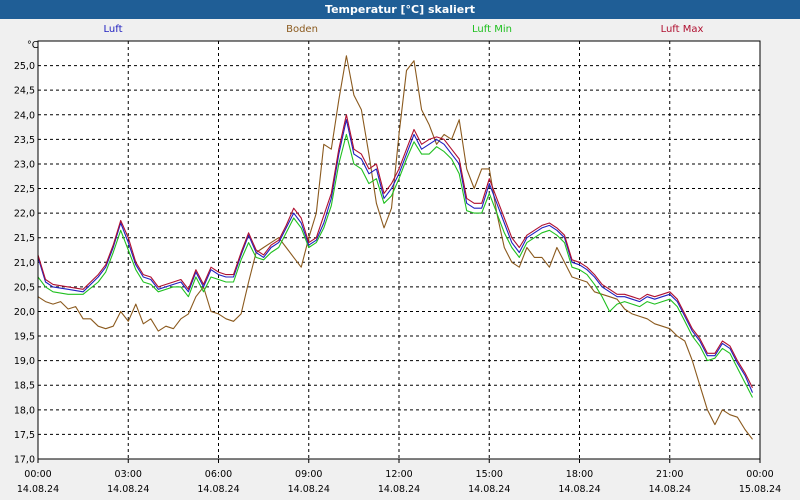  I want to click on y-tick-label: 20,5, so click(24, 287).